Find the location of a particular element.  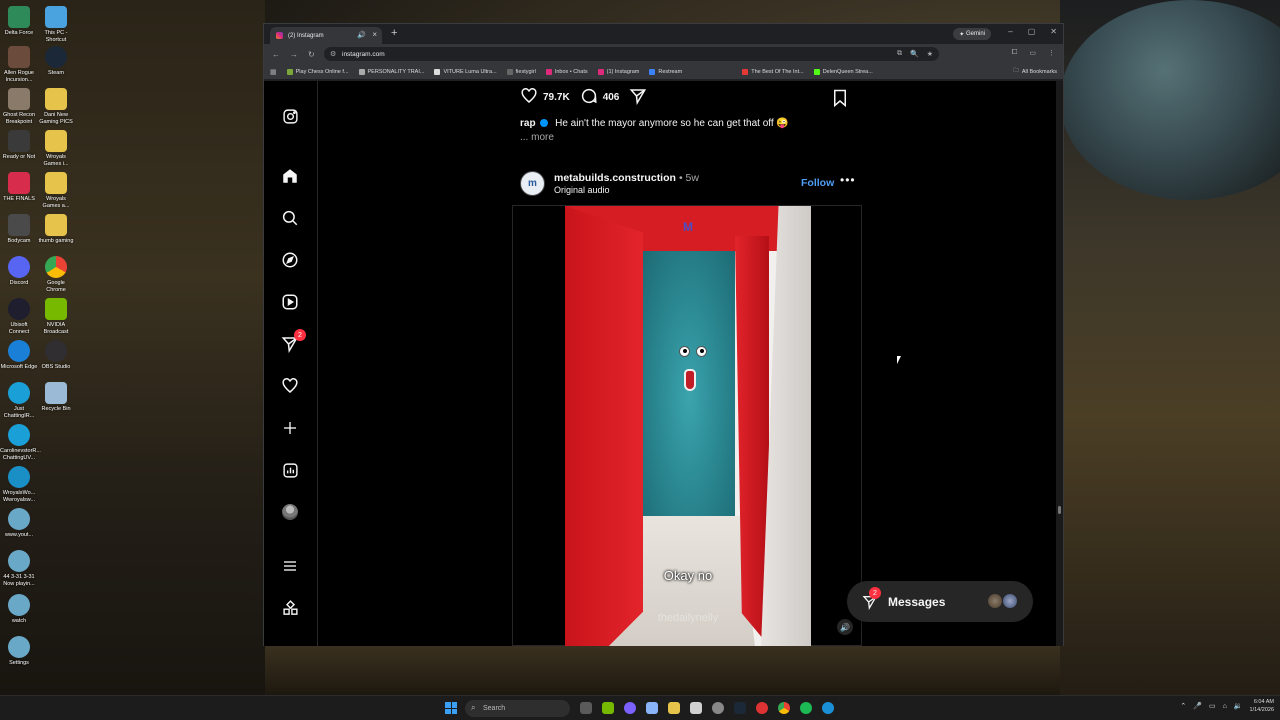

nvidia-icon is located at coordinates (608, 708).